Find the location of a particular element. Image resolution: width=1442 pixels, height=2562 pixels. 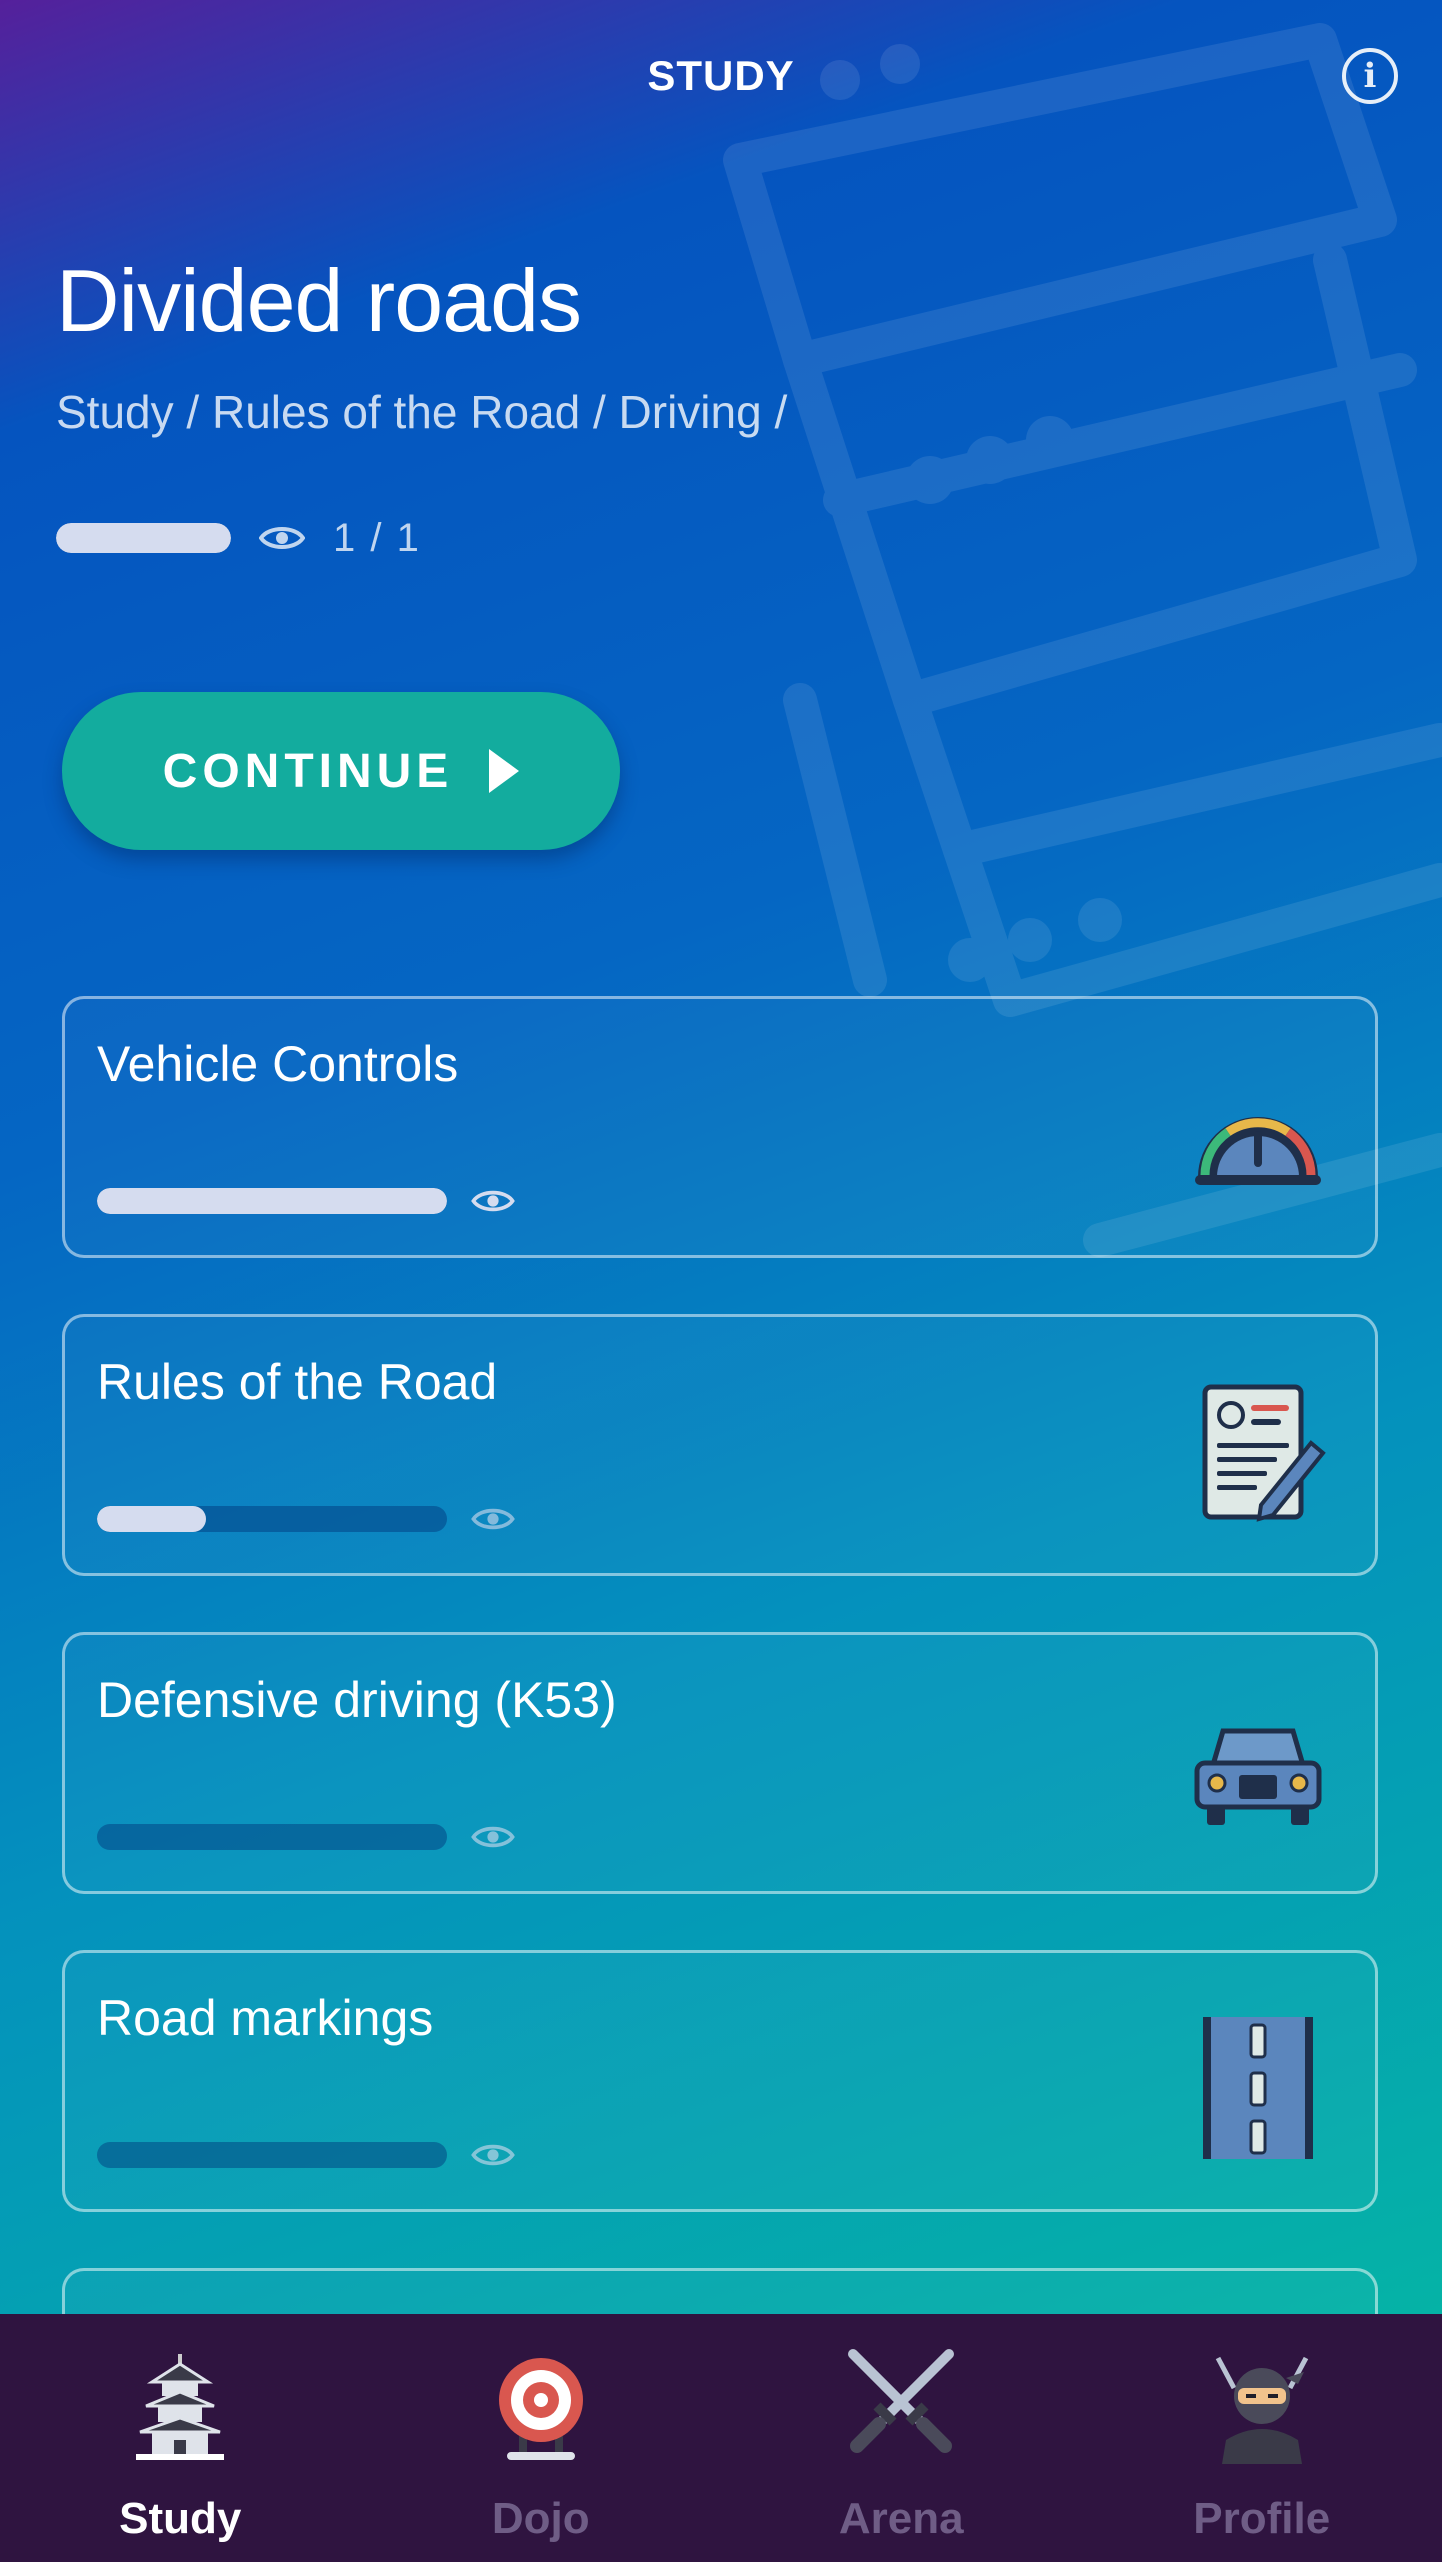

nav-dojo: Dojo is located at coordinates (541, 2438).